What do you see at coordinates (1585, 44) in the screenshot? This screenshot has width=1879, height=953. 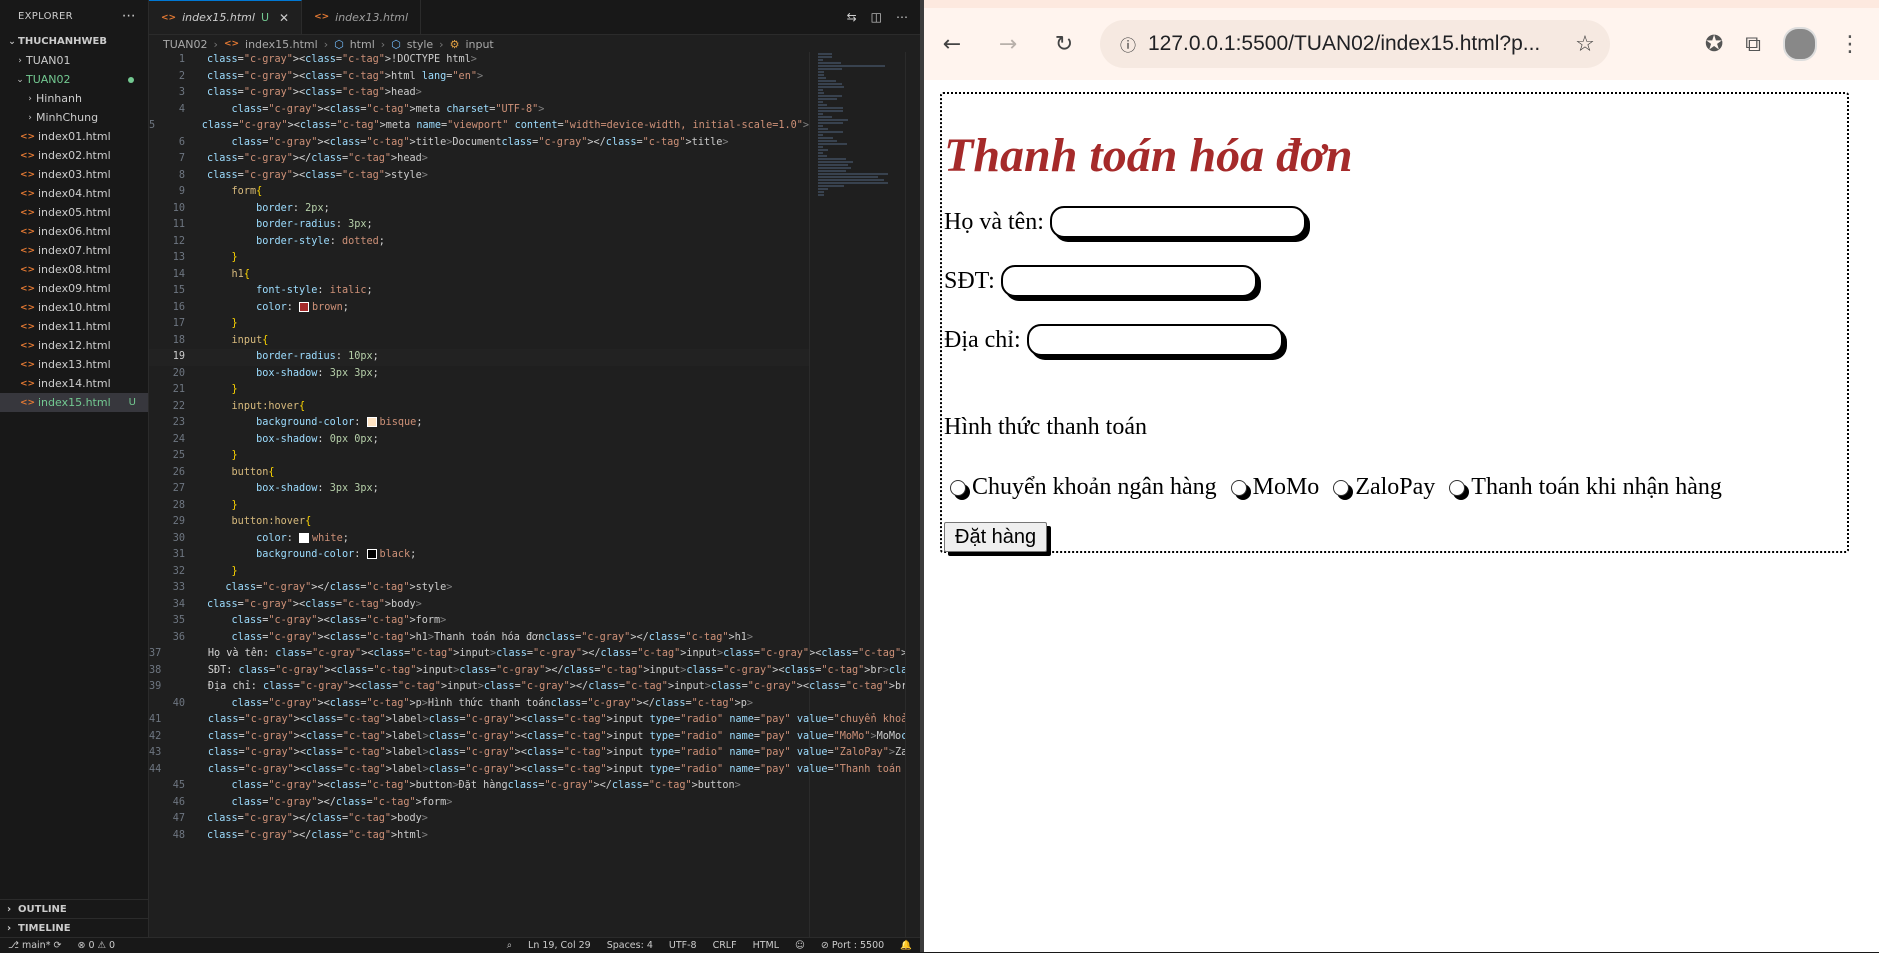 I see `bookmark-star-icon: ☆` at bounding box center [1585, 44].